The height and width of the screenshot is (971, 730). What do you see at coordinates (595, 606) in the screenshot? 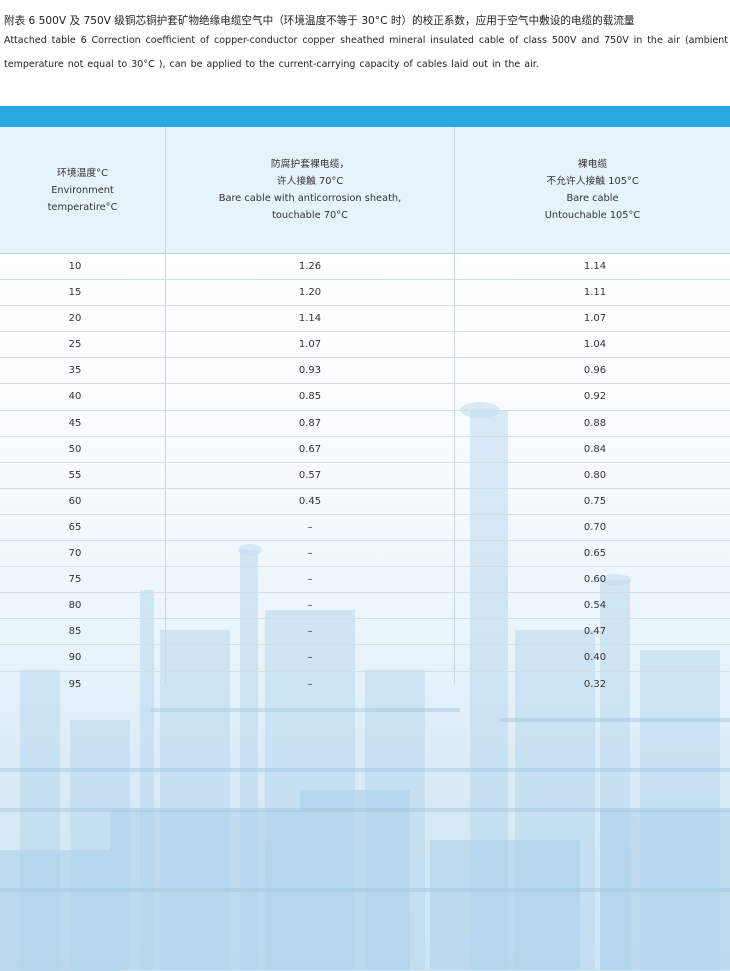
I see `cell-untouchable: 0.54` at bounding box center [595, 606].